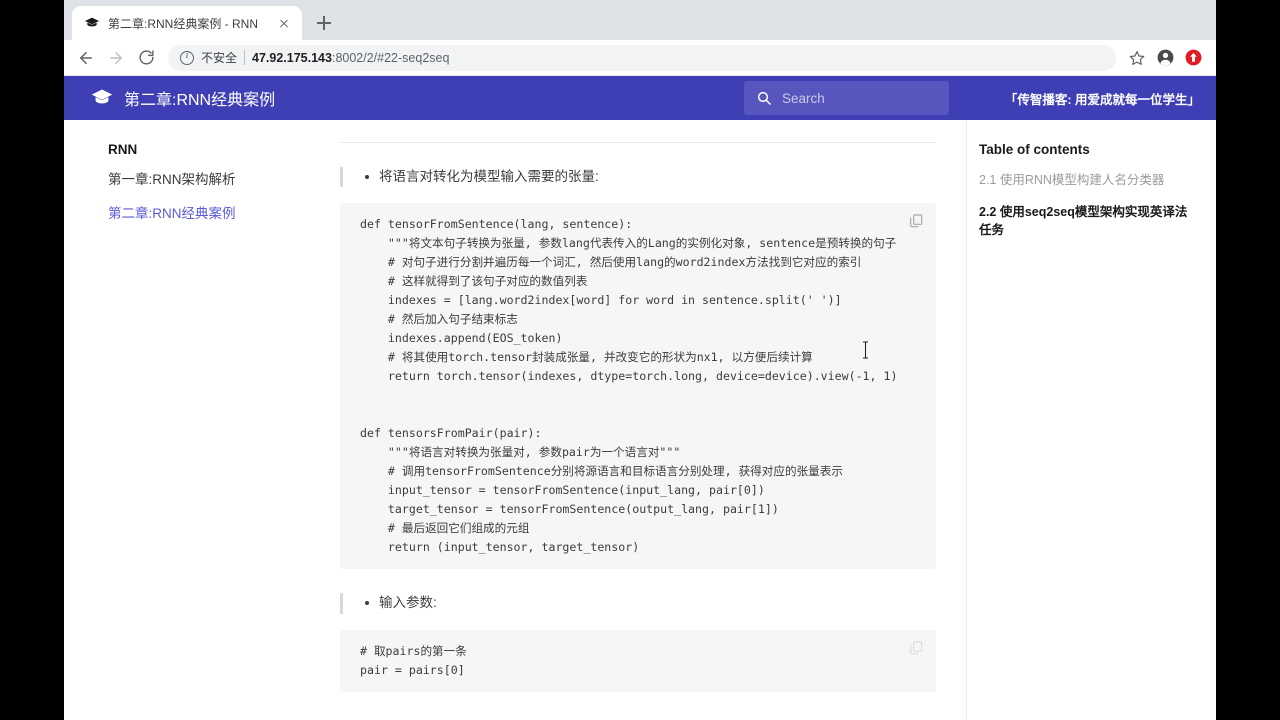  What do you see at coordinates (638, 177) in the screenshot?
I see `note-block-tensor: 将语言对转化为模型输入需要的张量:` at bounding box center [638, 177].